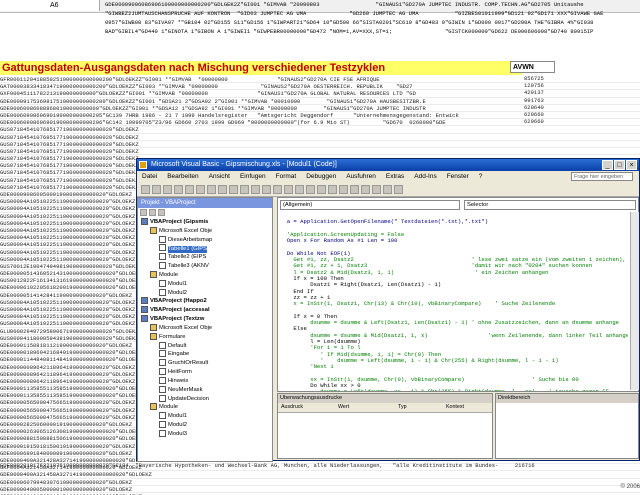 The height and width of the screenshot is (495, 640). Describe the element at coordinates (205, 222) in the screenshot. I see `tree-item: VBAProject (Gipsmis` at that location.